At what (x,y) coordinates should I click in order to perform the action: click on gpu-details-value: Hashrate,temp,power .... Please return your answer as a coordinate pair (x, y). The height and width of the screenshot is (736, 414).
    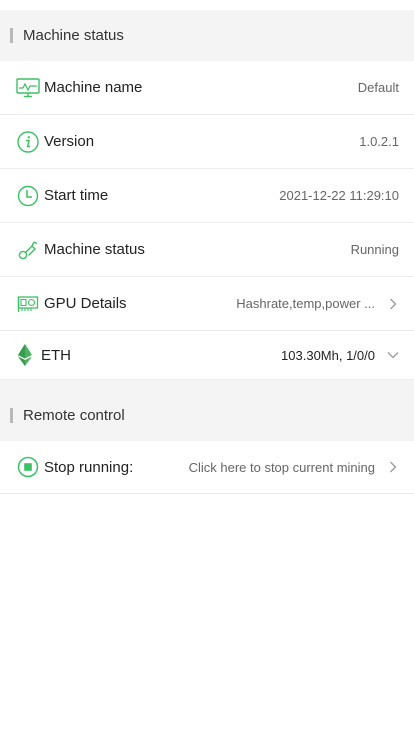
    Looking at the image, I should click on (305, 303).